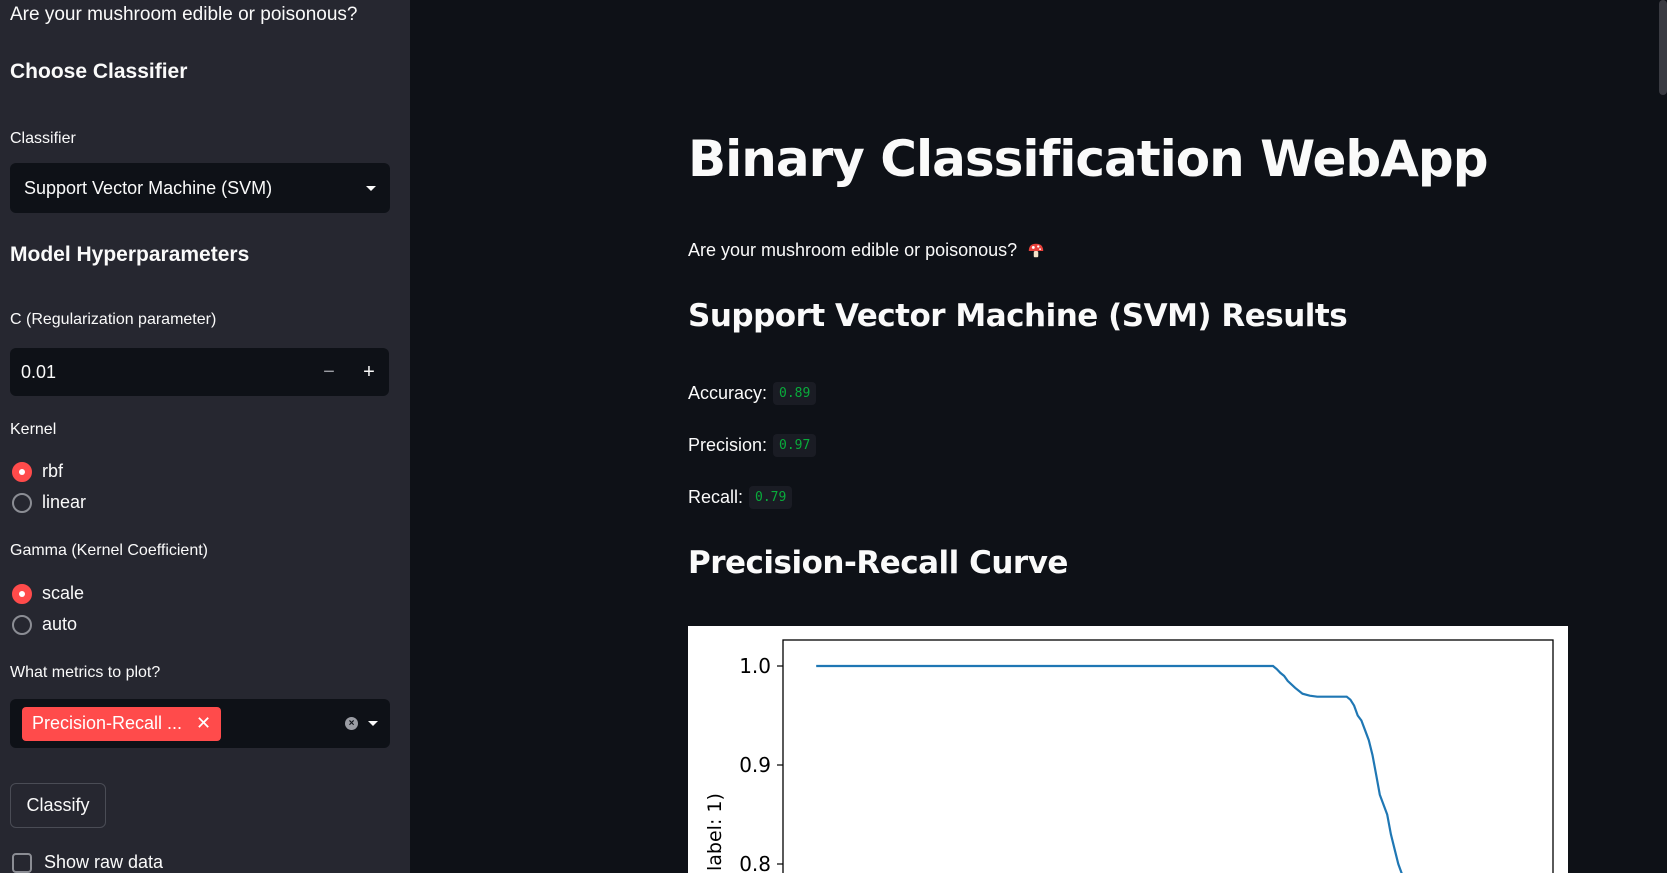 The image size is (1667, 873). I want to click on gamma-option-label: scale, so click(63, 593).